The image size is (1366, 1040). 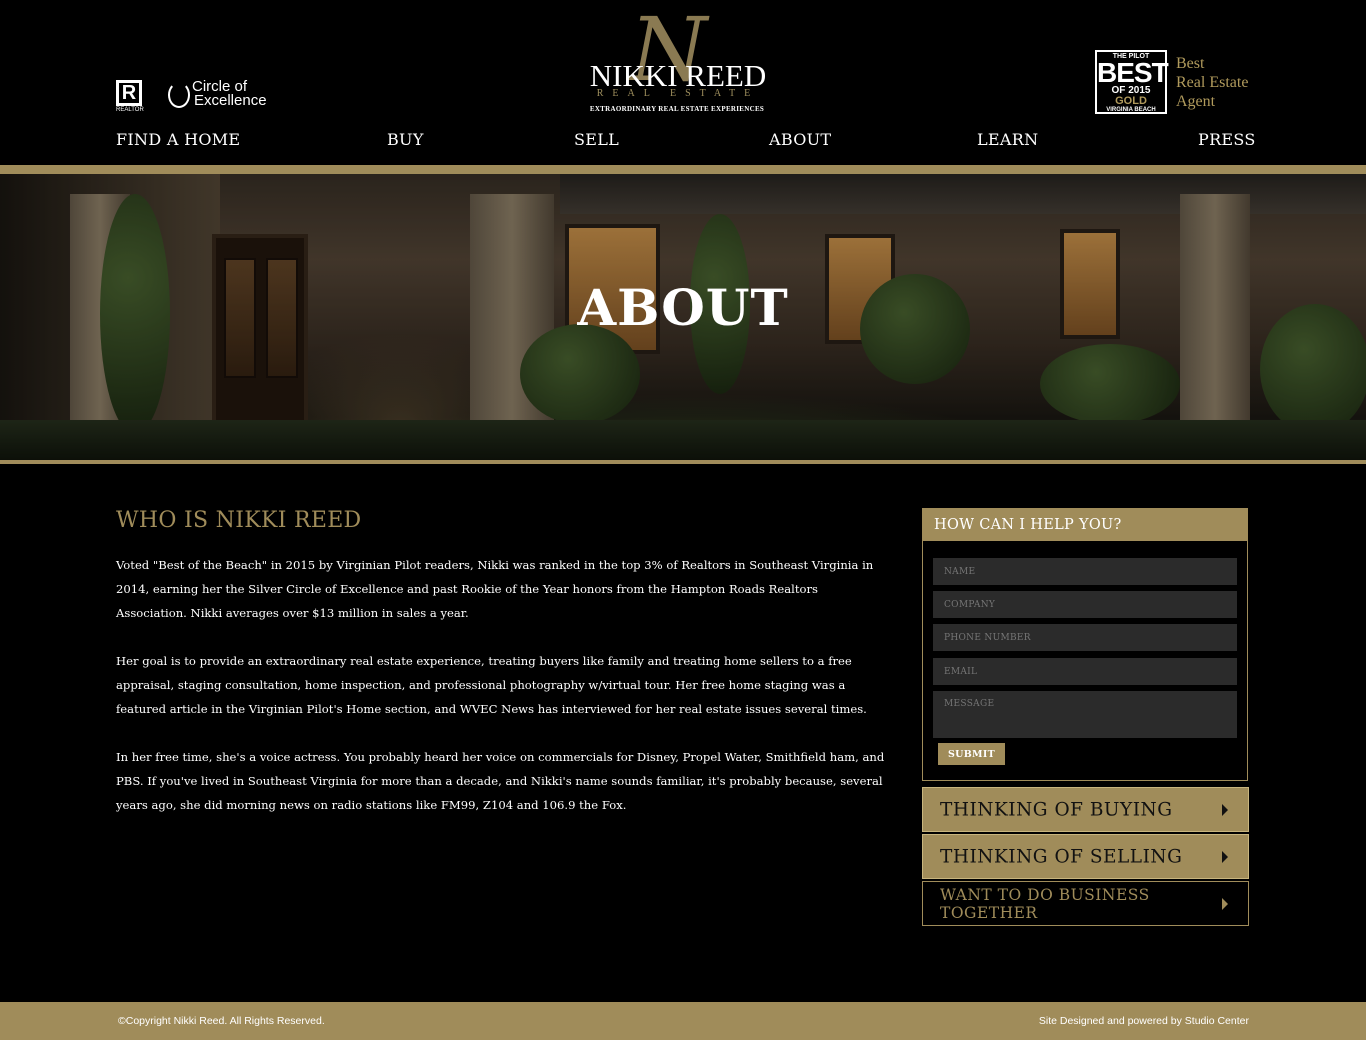 I want to click on thinking-of-selling-button: THINKING OF SELLING, so click(x=1085, y=856).